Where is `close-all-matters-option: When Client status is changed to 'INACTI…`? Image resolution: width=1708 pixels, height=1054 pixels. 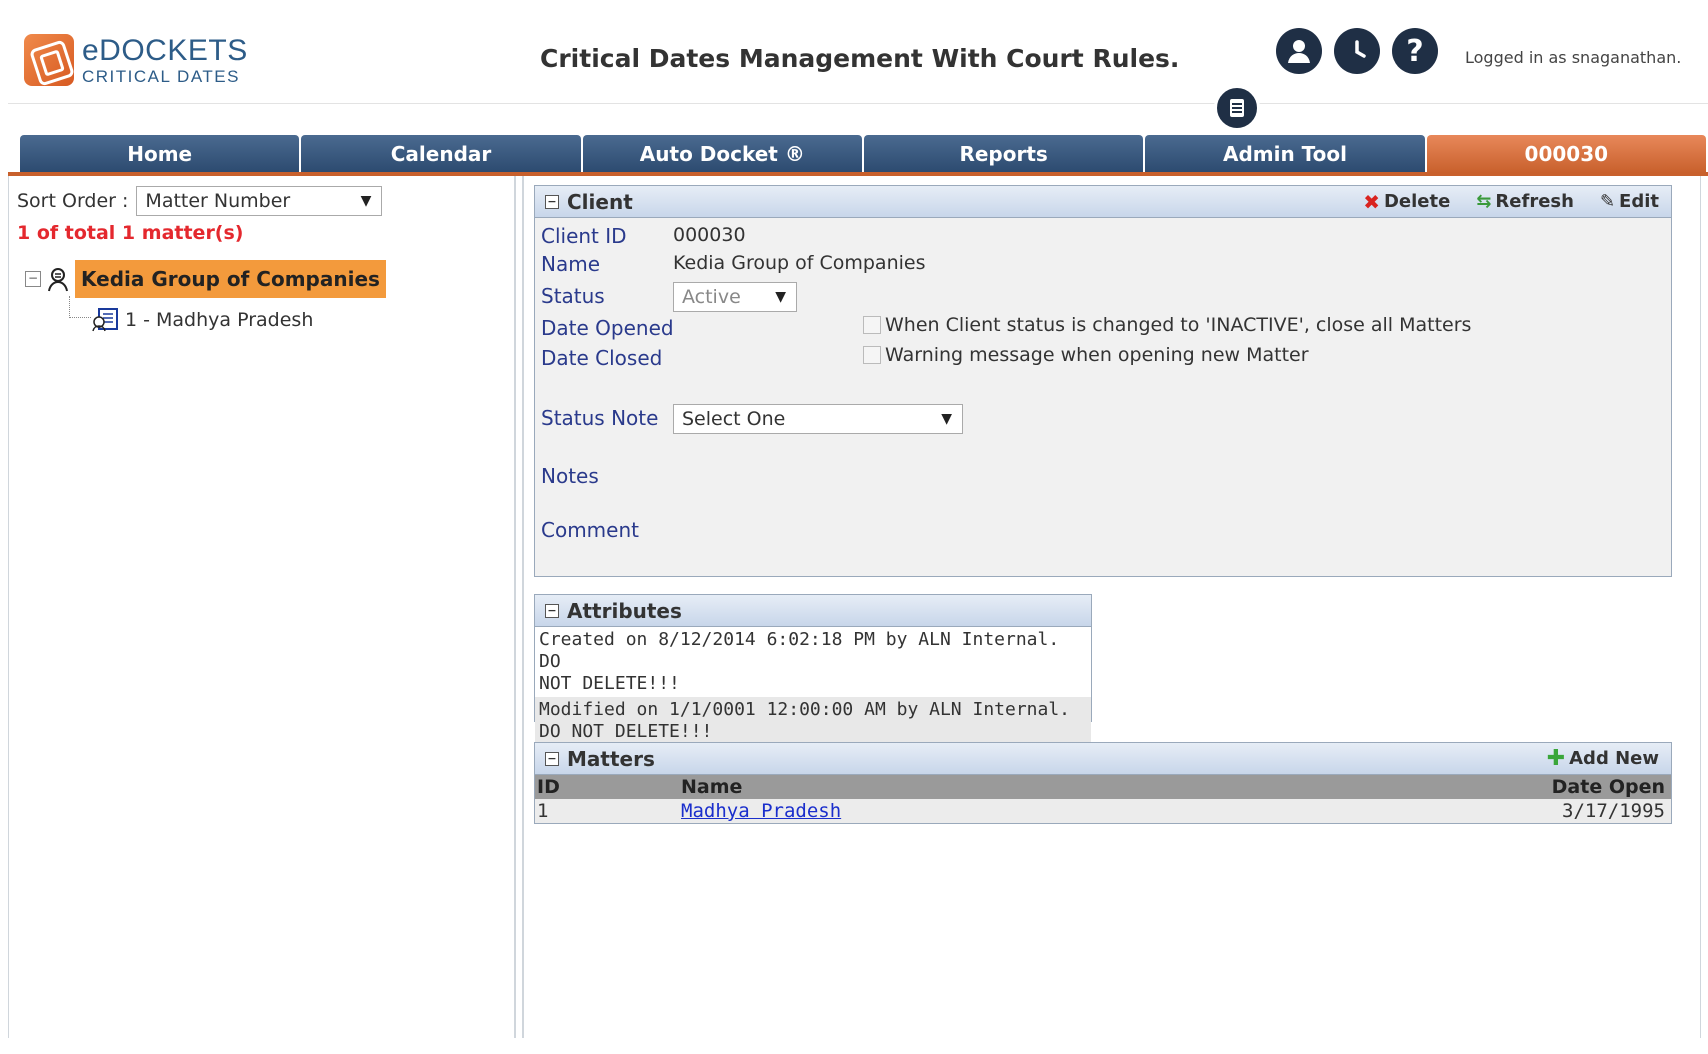
close-all-matters-option: When Client status is changed to 'INACTI… is located at coordinates (1167, 325).